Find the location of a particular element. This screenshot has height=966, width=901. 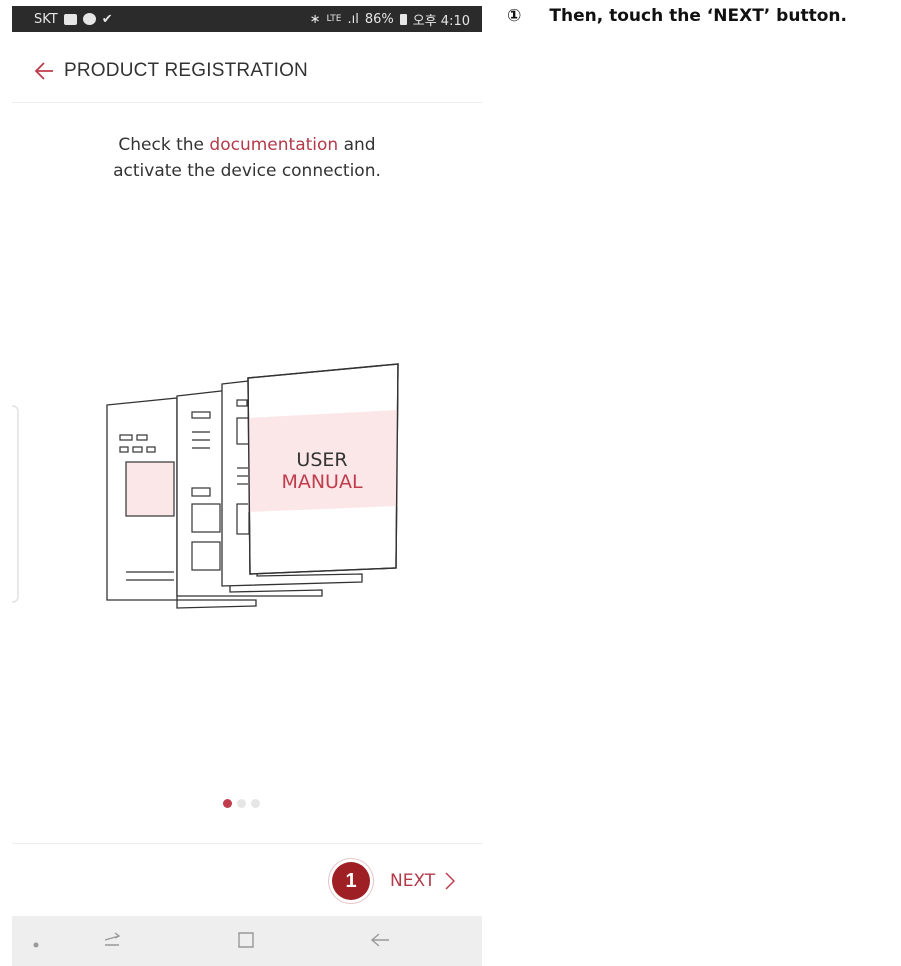

navigation-bar is located at coordinates (247, 941).